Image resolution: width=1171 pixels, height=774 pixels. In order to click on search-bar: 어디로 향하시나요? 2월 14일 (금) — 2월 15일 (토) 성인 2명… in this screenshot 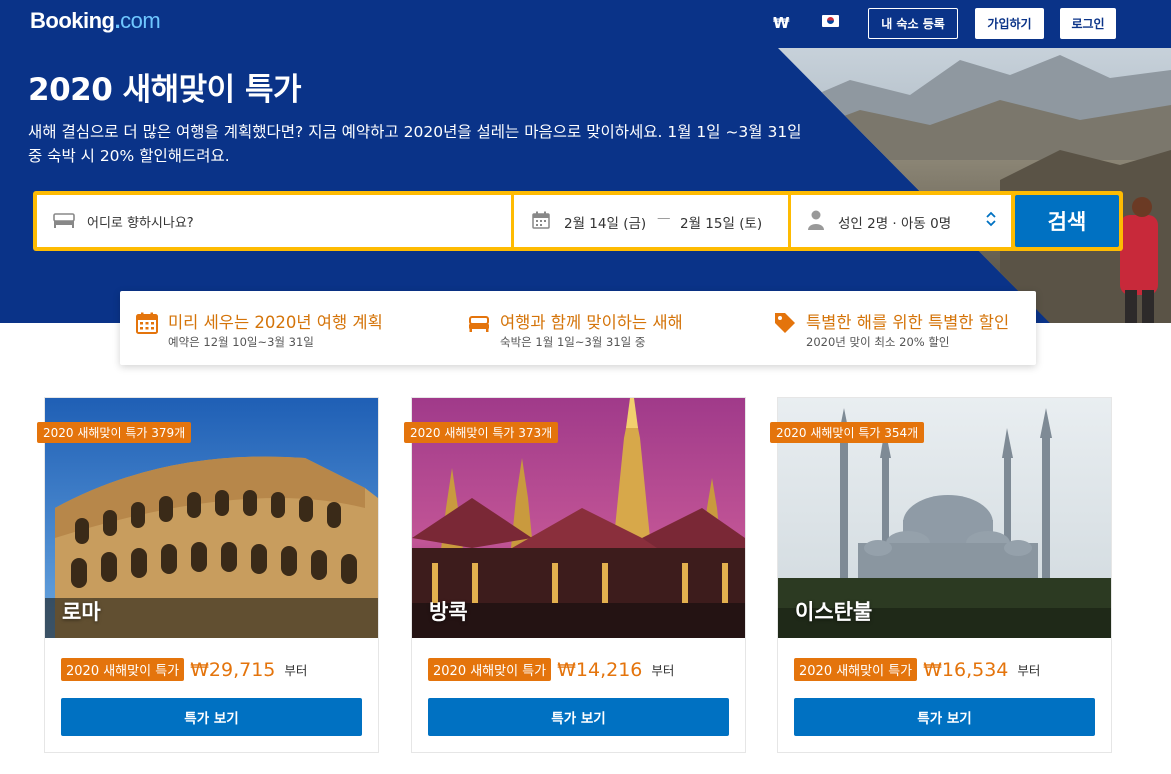, I will do `click(578, 221)`.